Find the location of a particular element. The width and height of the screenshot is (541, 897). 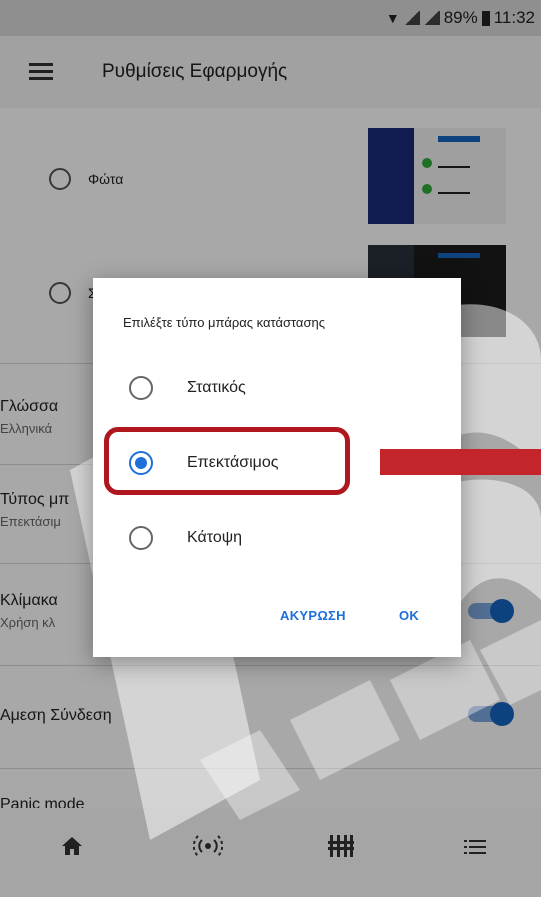

option-floorplan-radio is located at coordinates (141, 538).